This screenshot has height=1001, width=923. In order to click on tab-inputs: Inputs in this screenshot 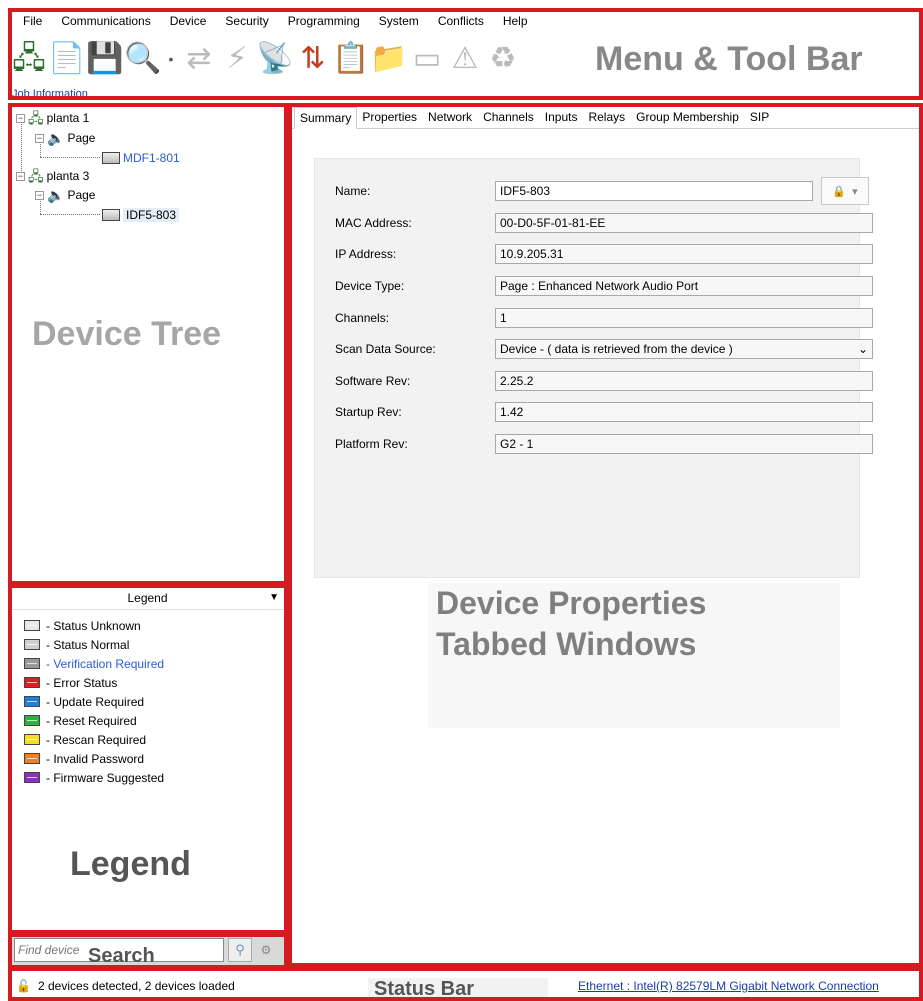, I will do `click(561, 117)`.